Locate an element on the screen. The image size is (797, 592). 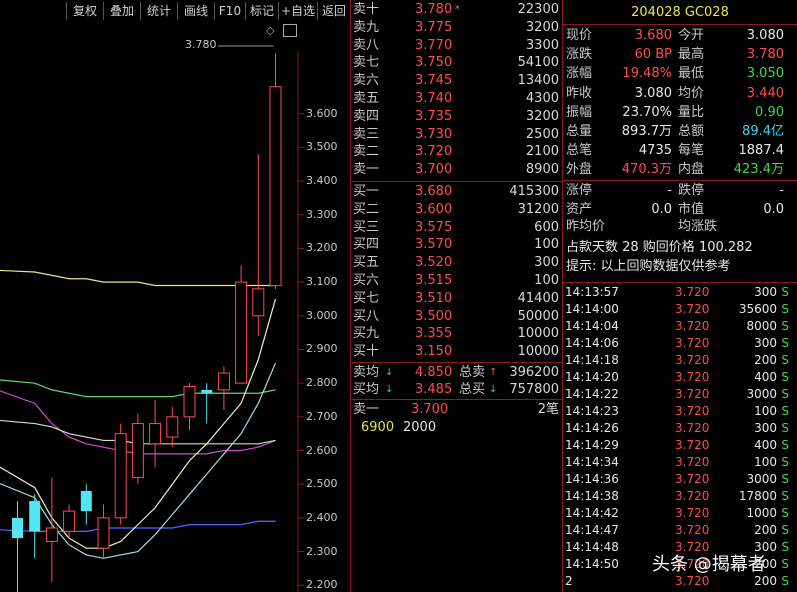
level-label: 买一 is located at coordinates (366, 191).